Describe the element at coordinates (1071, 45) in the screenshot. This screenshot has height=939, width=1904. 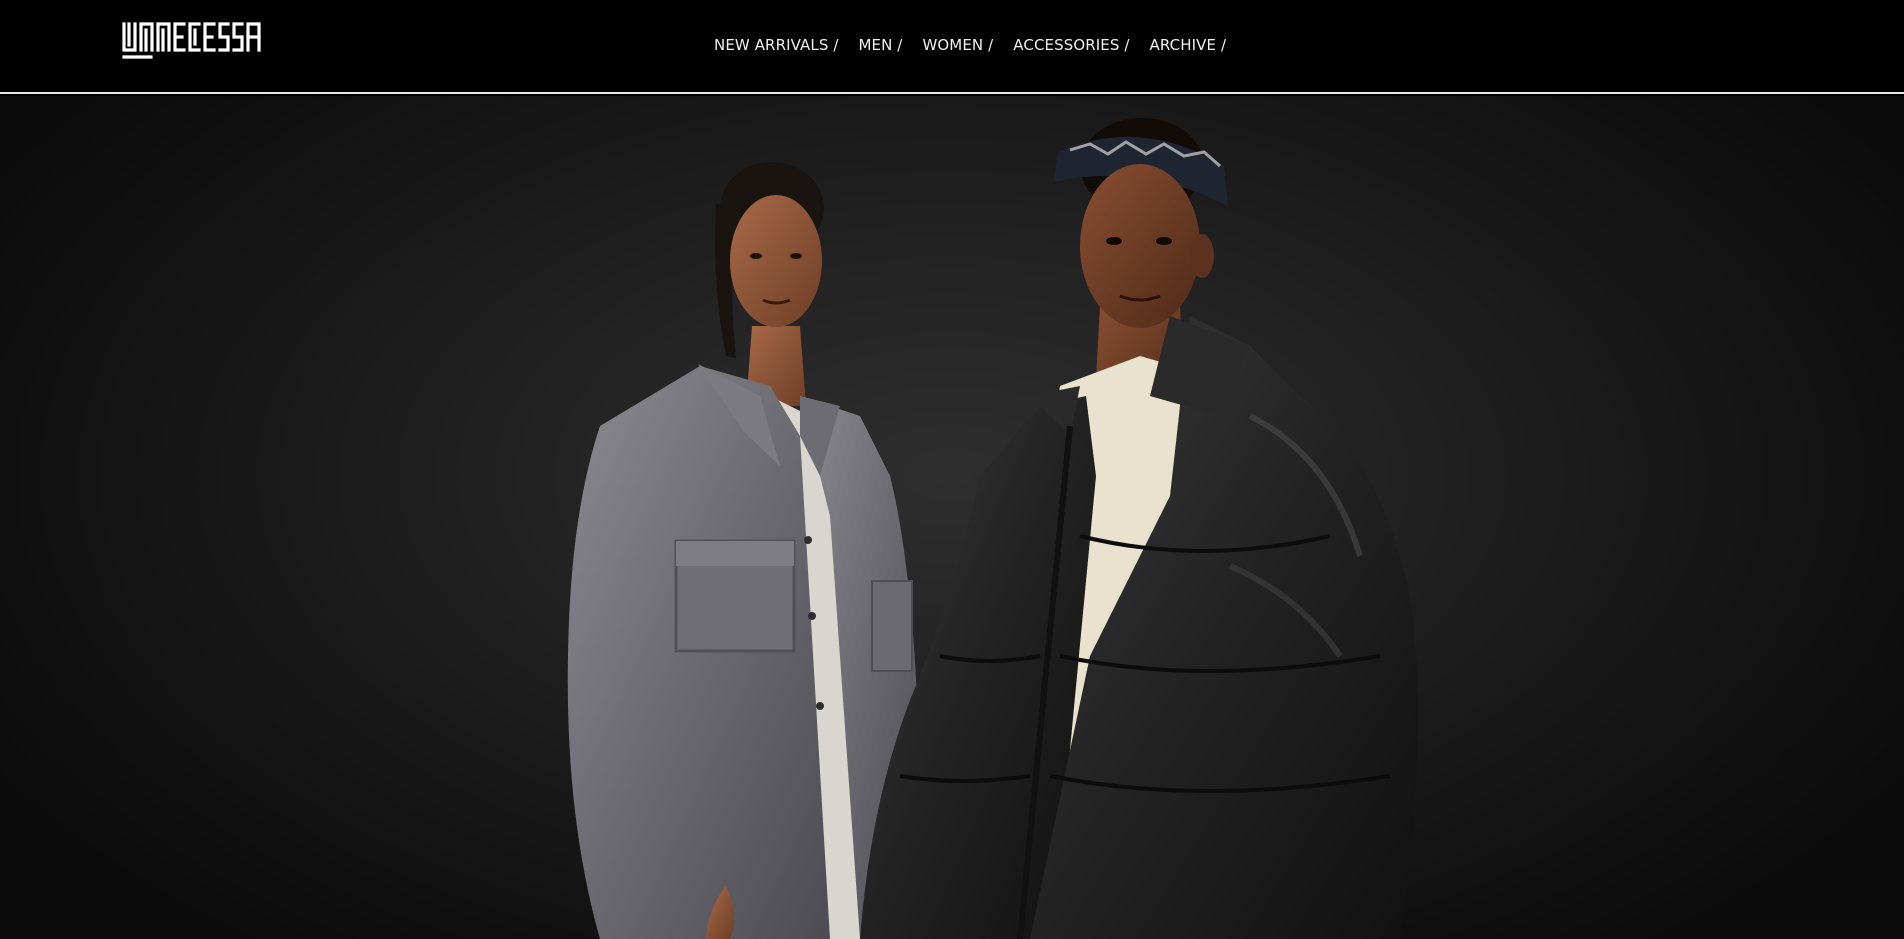
I see `nav-item-accessories: ACCESSORIES /` at that location.